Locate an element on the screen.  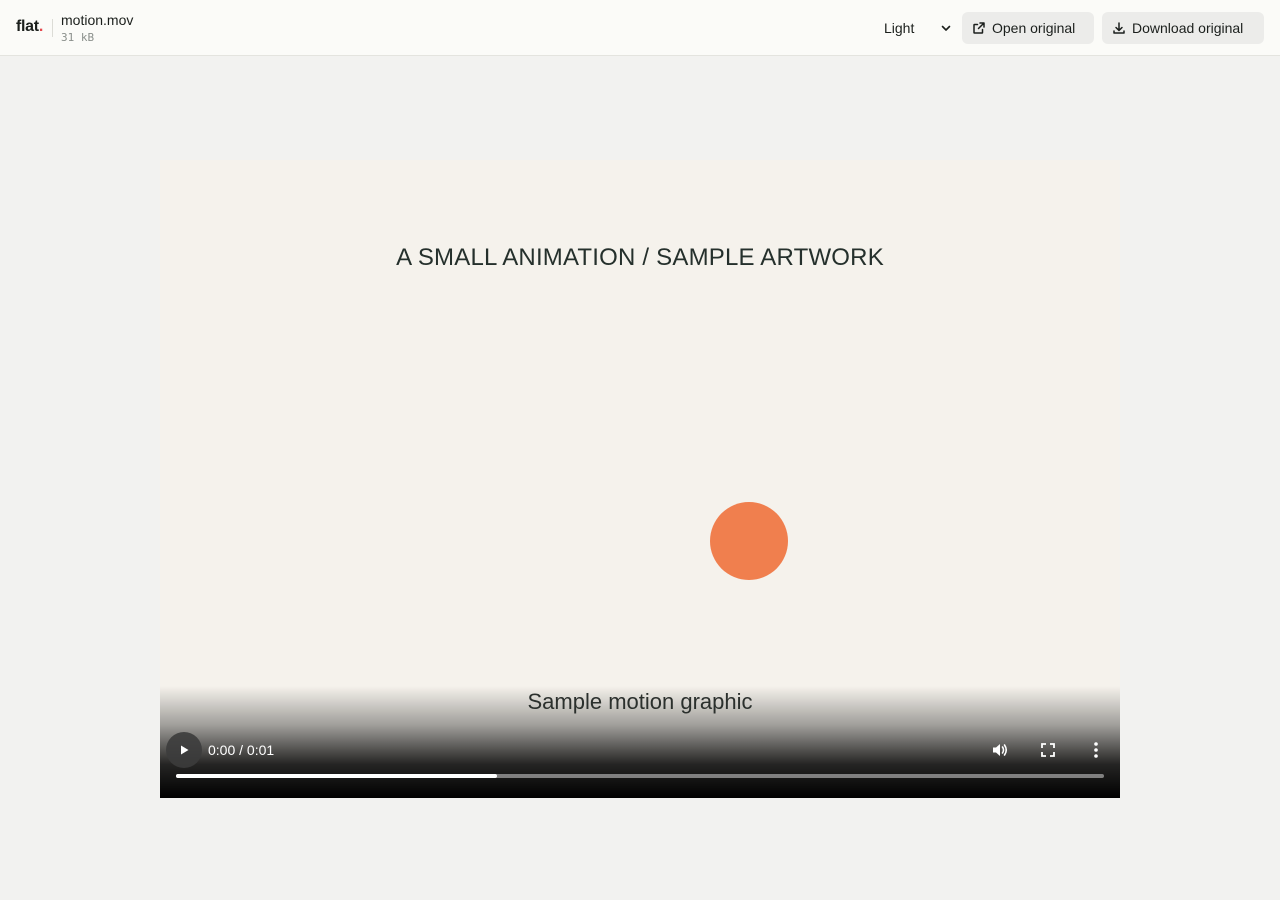
theme-select-value: Light is located at coordinates (899, 28).